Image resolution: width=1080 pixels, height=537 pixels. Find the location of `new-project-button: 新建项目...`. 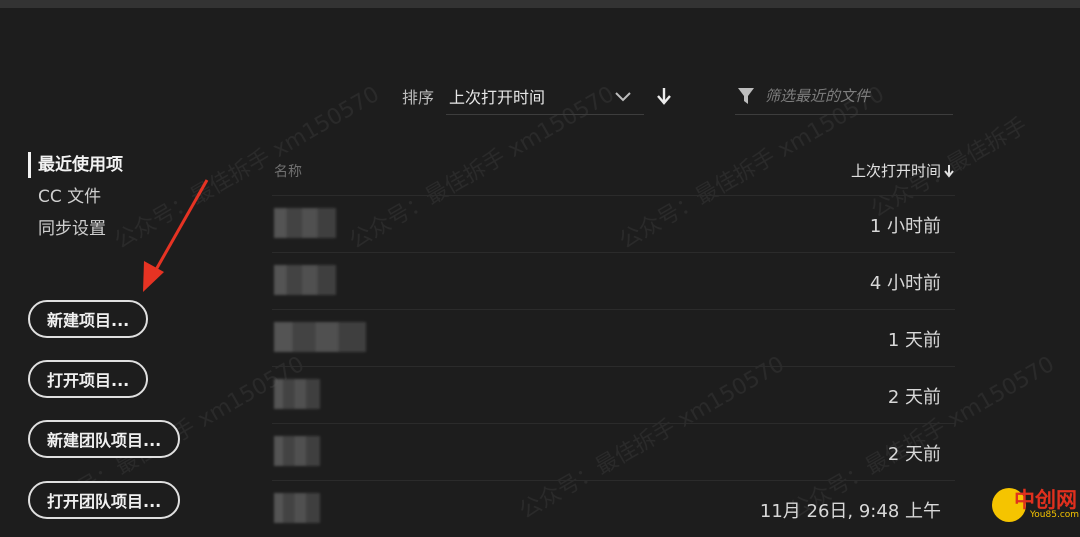

new-project-button: 新建项目... is located at coordinates (88, 319).